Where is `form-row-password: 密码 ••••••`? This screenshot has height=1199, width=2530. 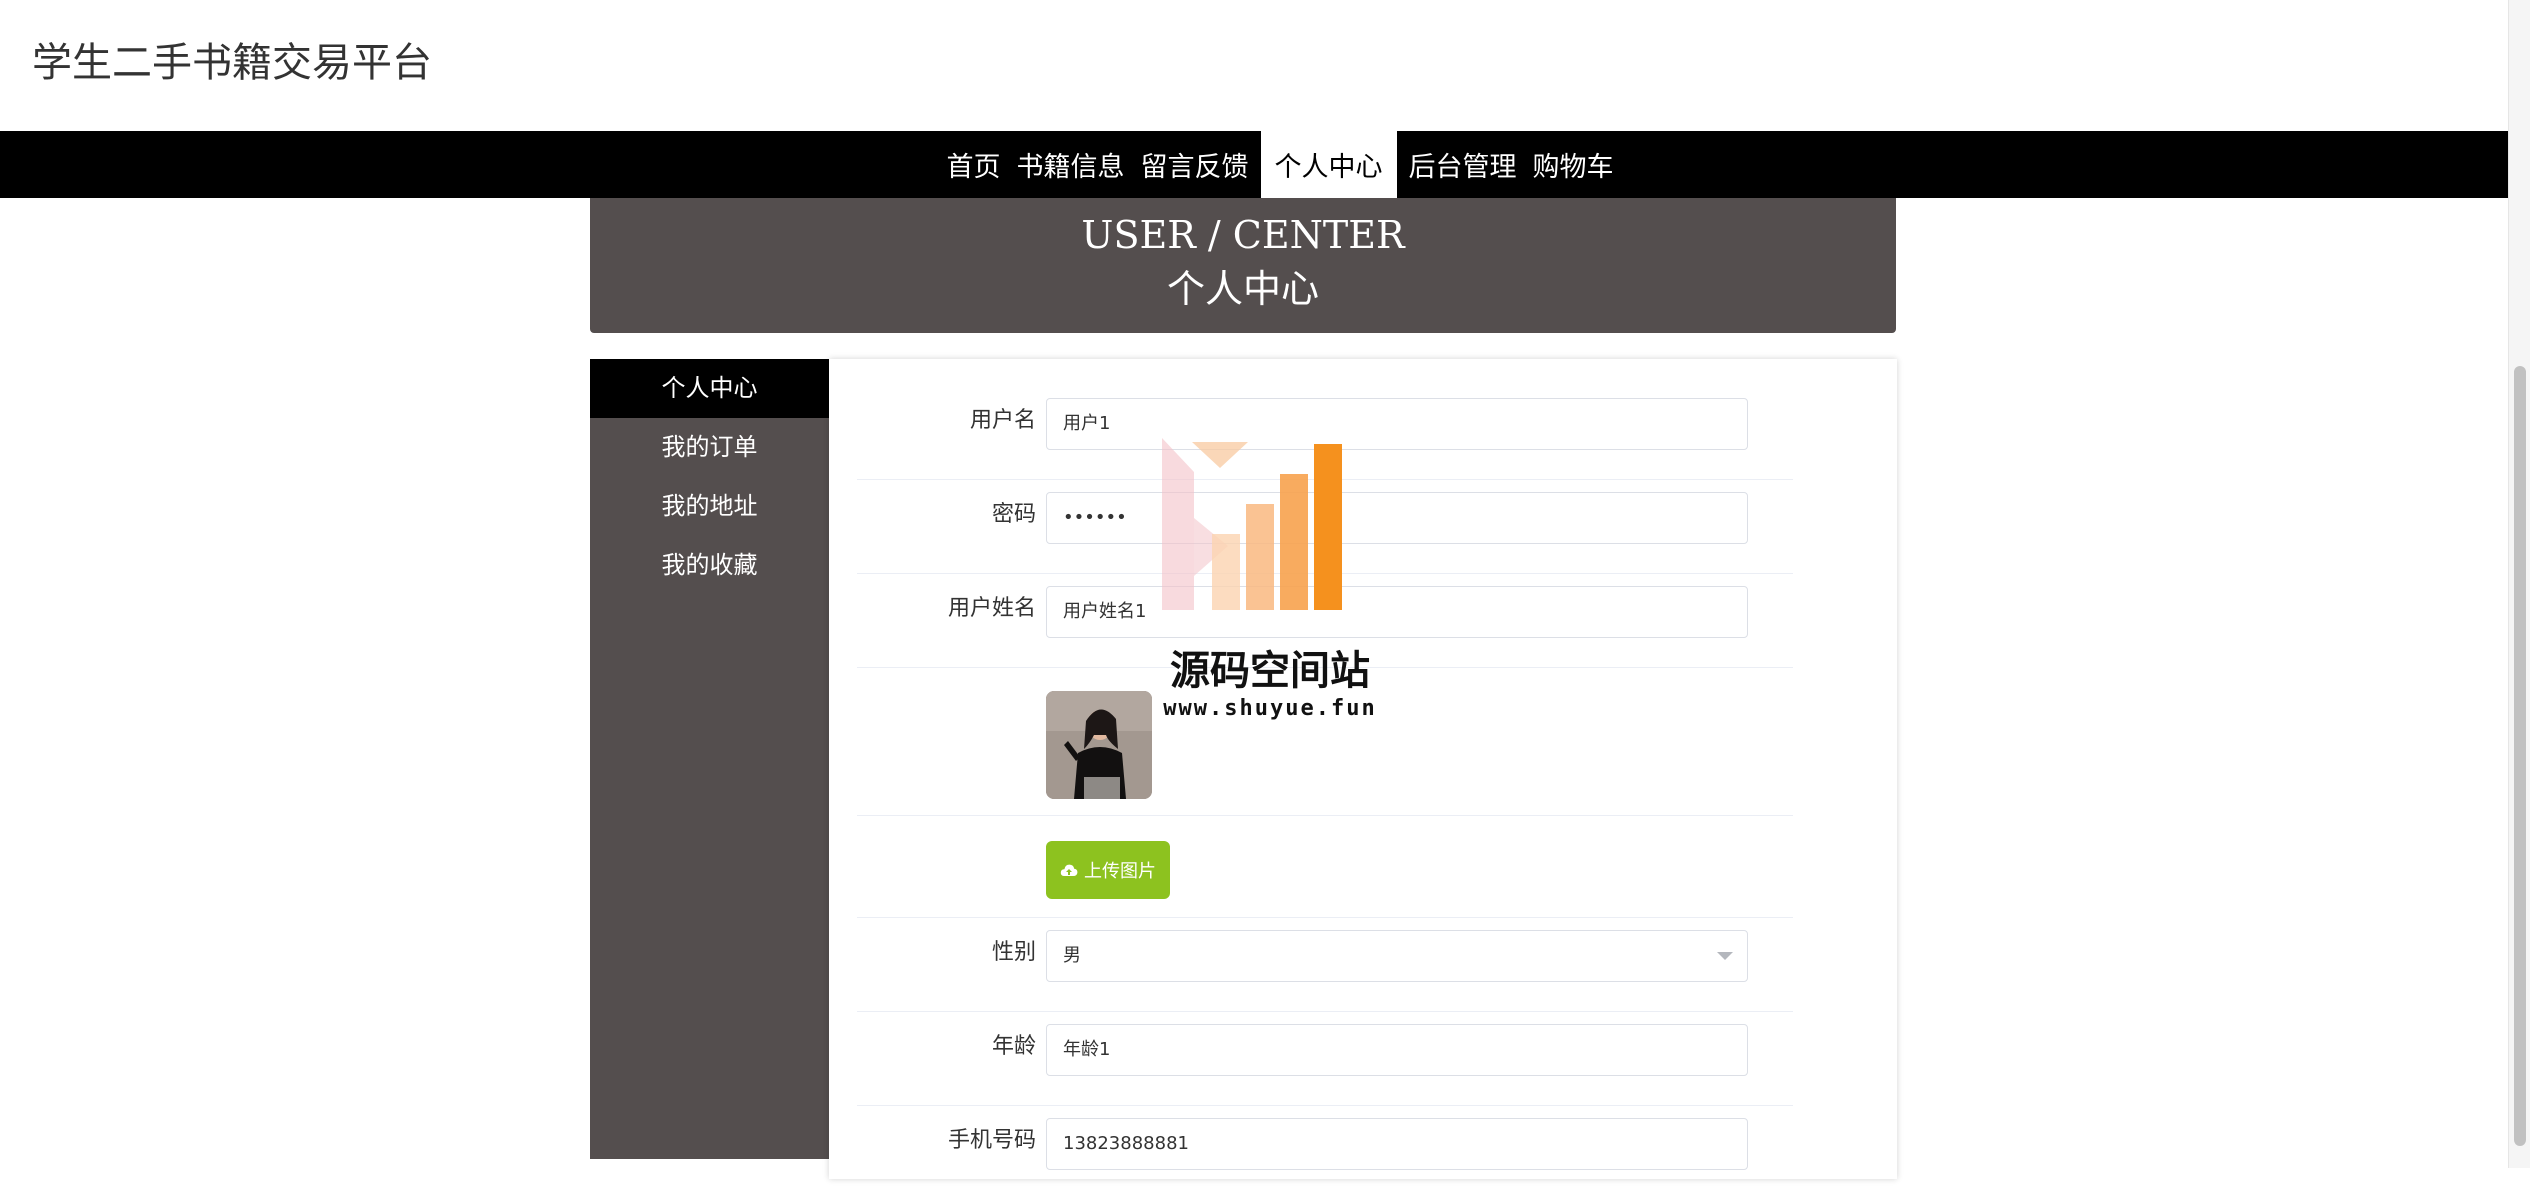 form-row-password: 密码 •••••• is located at coordinates (1325, 526).